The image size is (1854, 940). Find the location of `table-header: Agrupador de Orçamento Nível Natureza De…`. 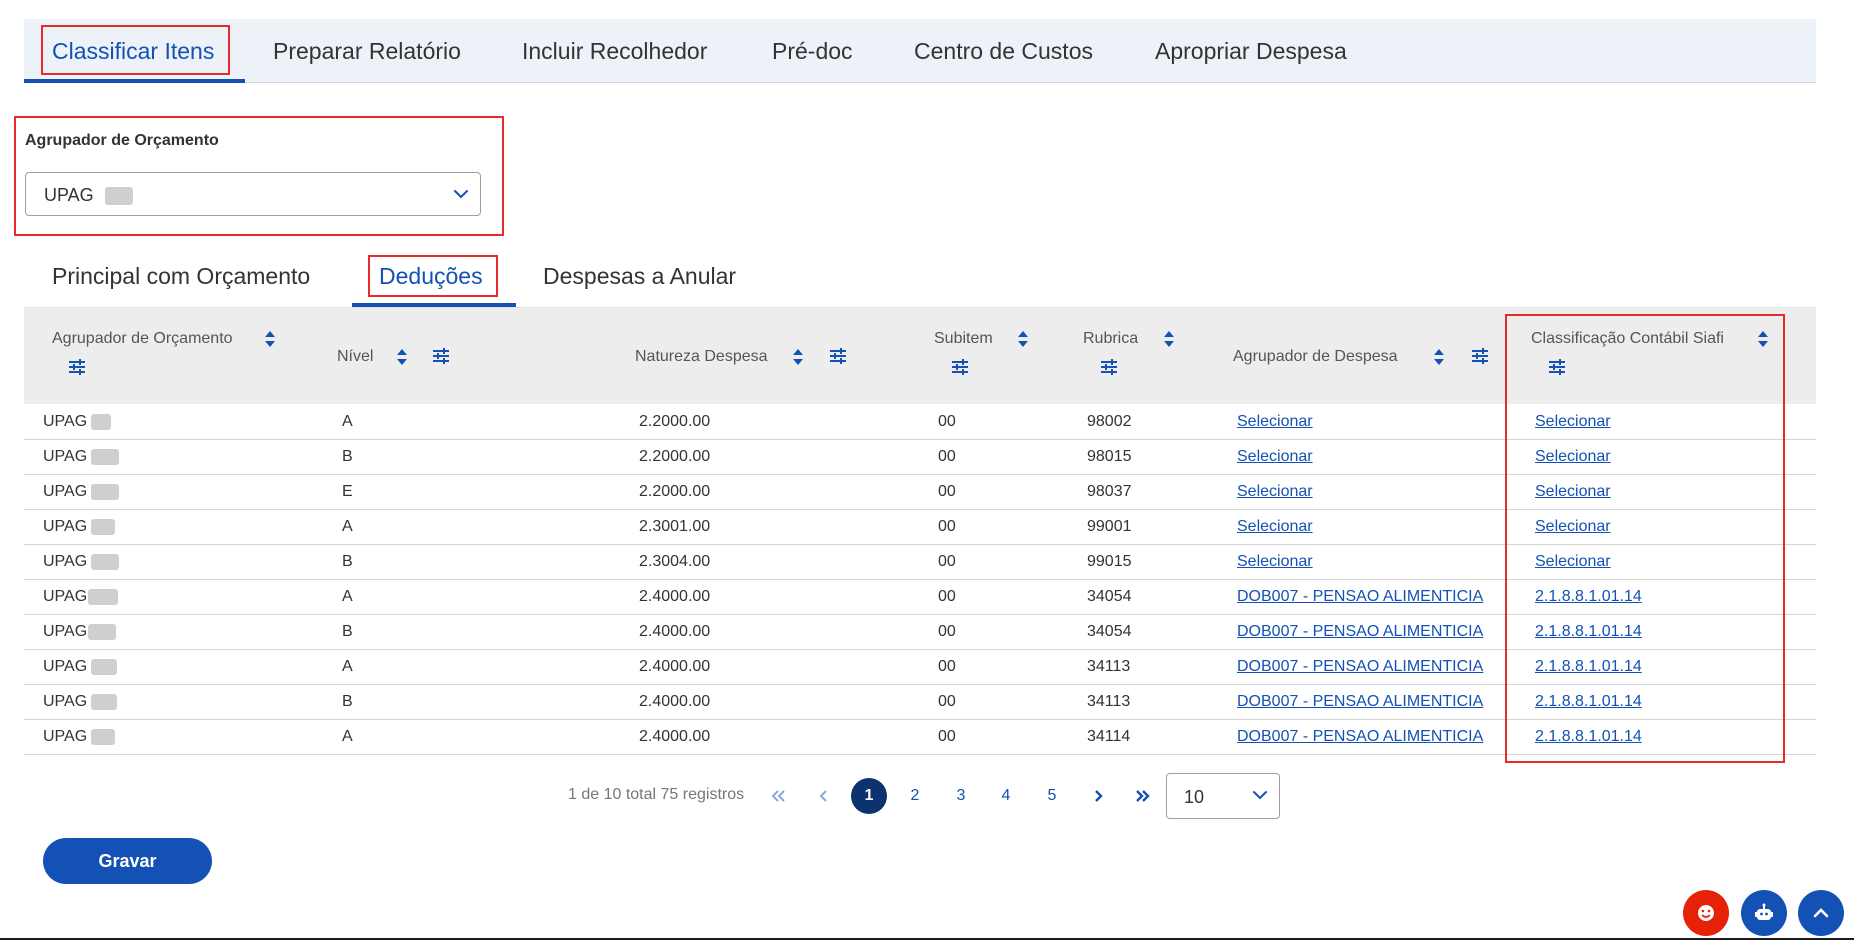

table-header: Agrupador de Orçamento Nível Natureza De… is located at coordinates (920, 356).